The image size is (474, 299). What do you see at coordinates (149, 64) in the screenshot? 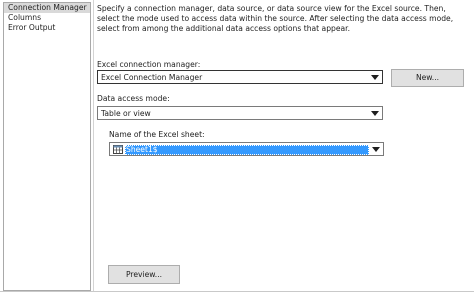
I see `connection-manager-label: Excel connection manager:` at bounding box center [149, 64].